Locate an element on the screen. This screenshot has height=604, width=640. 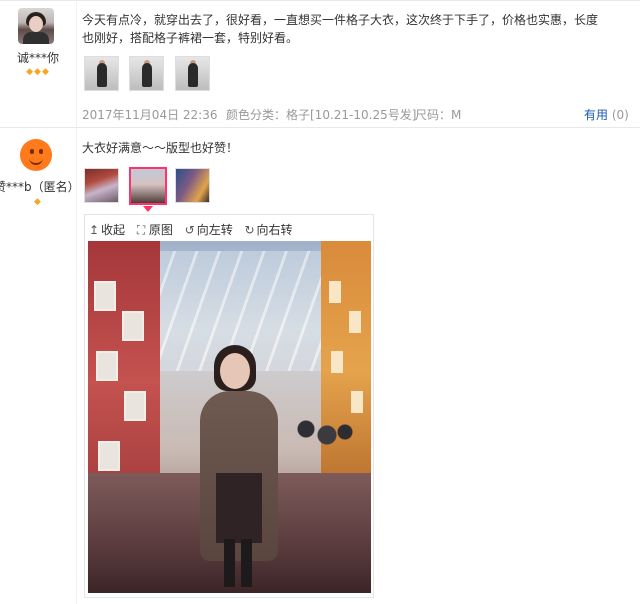
size-info: 尺码：M is located at coordinates (438, 115).